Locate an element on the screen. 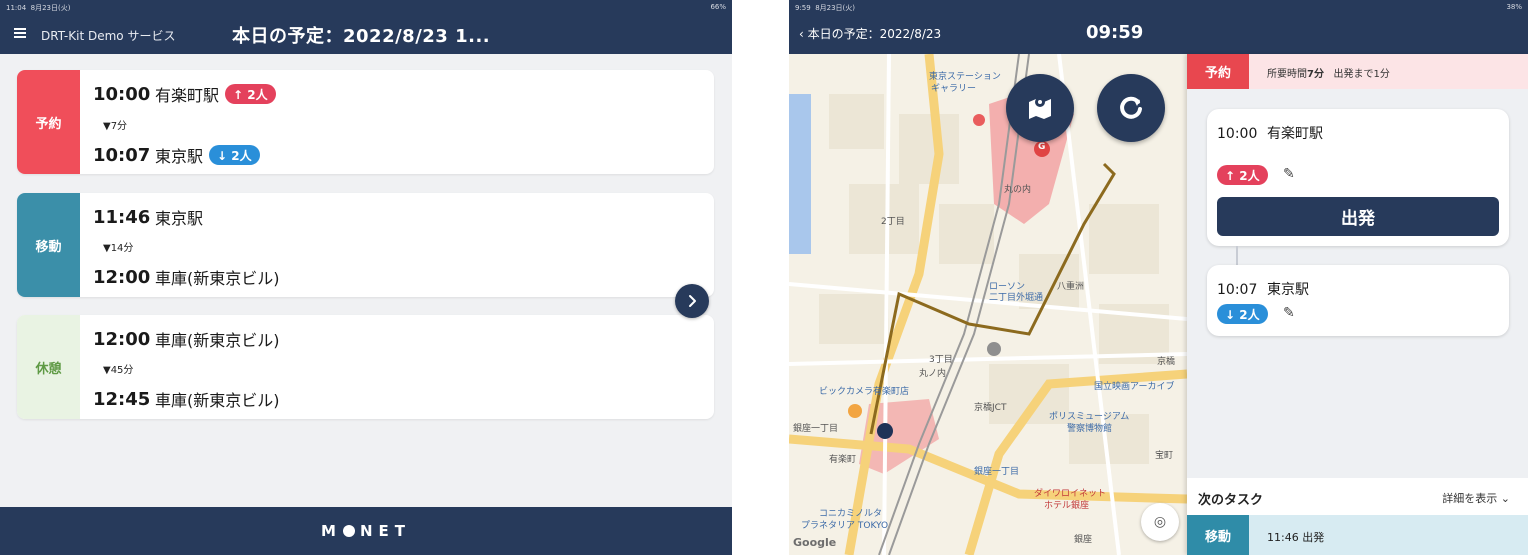  bottom-bar: M NET is located at coordinates (366, 531).